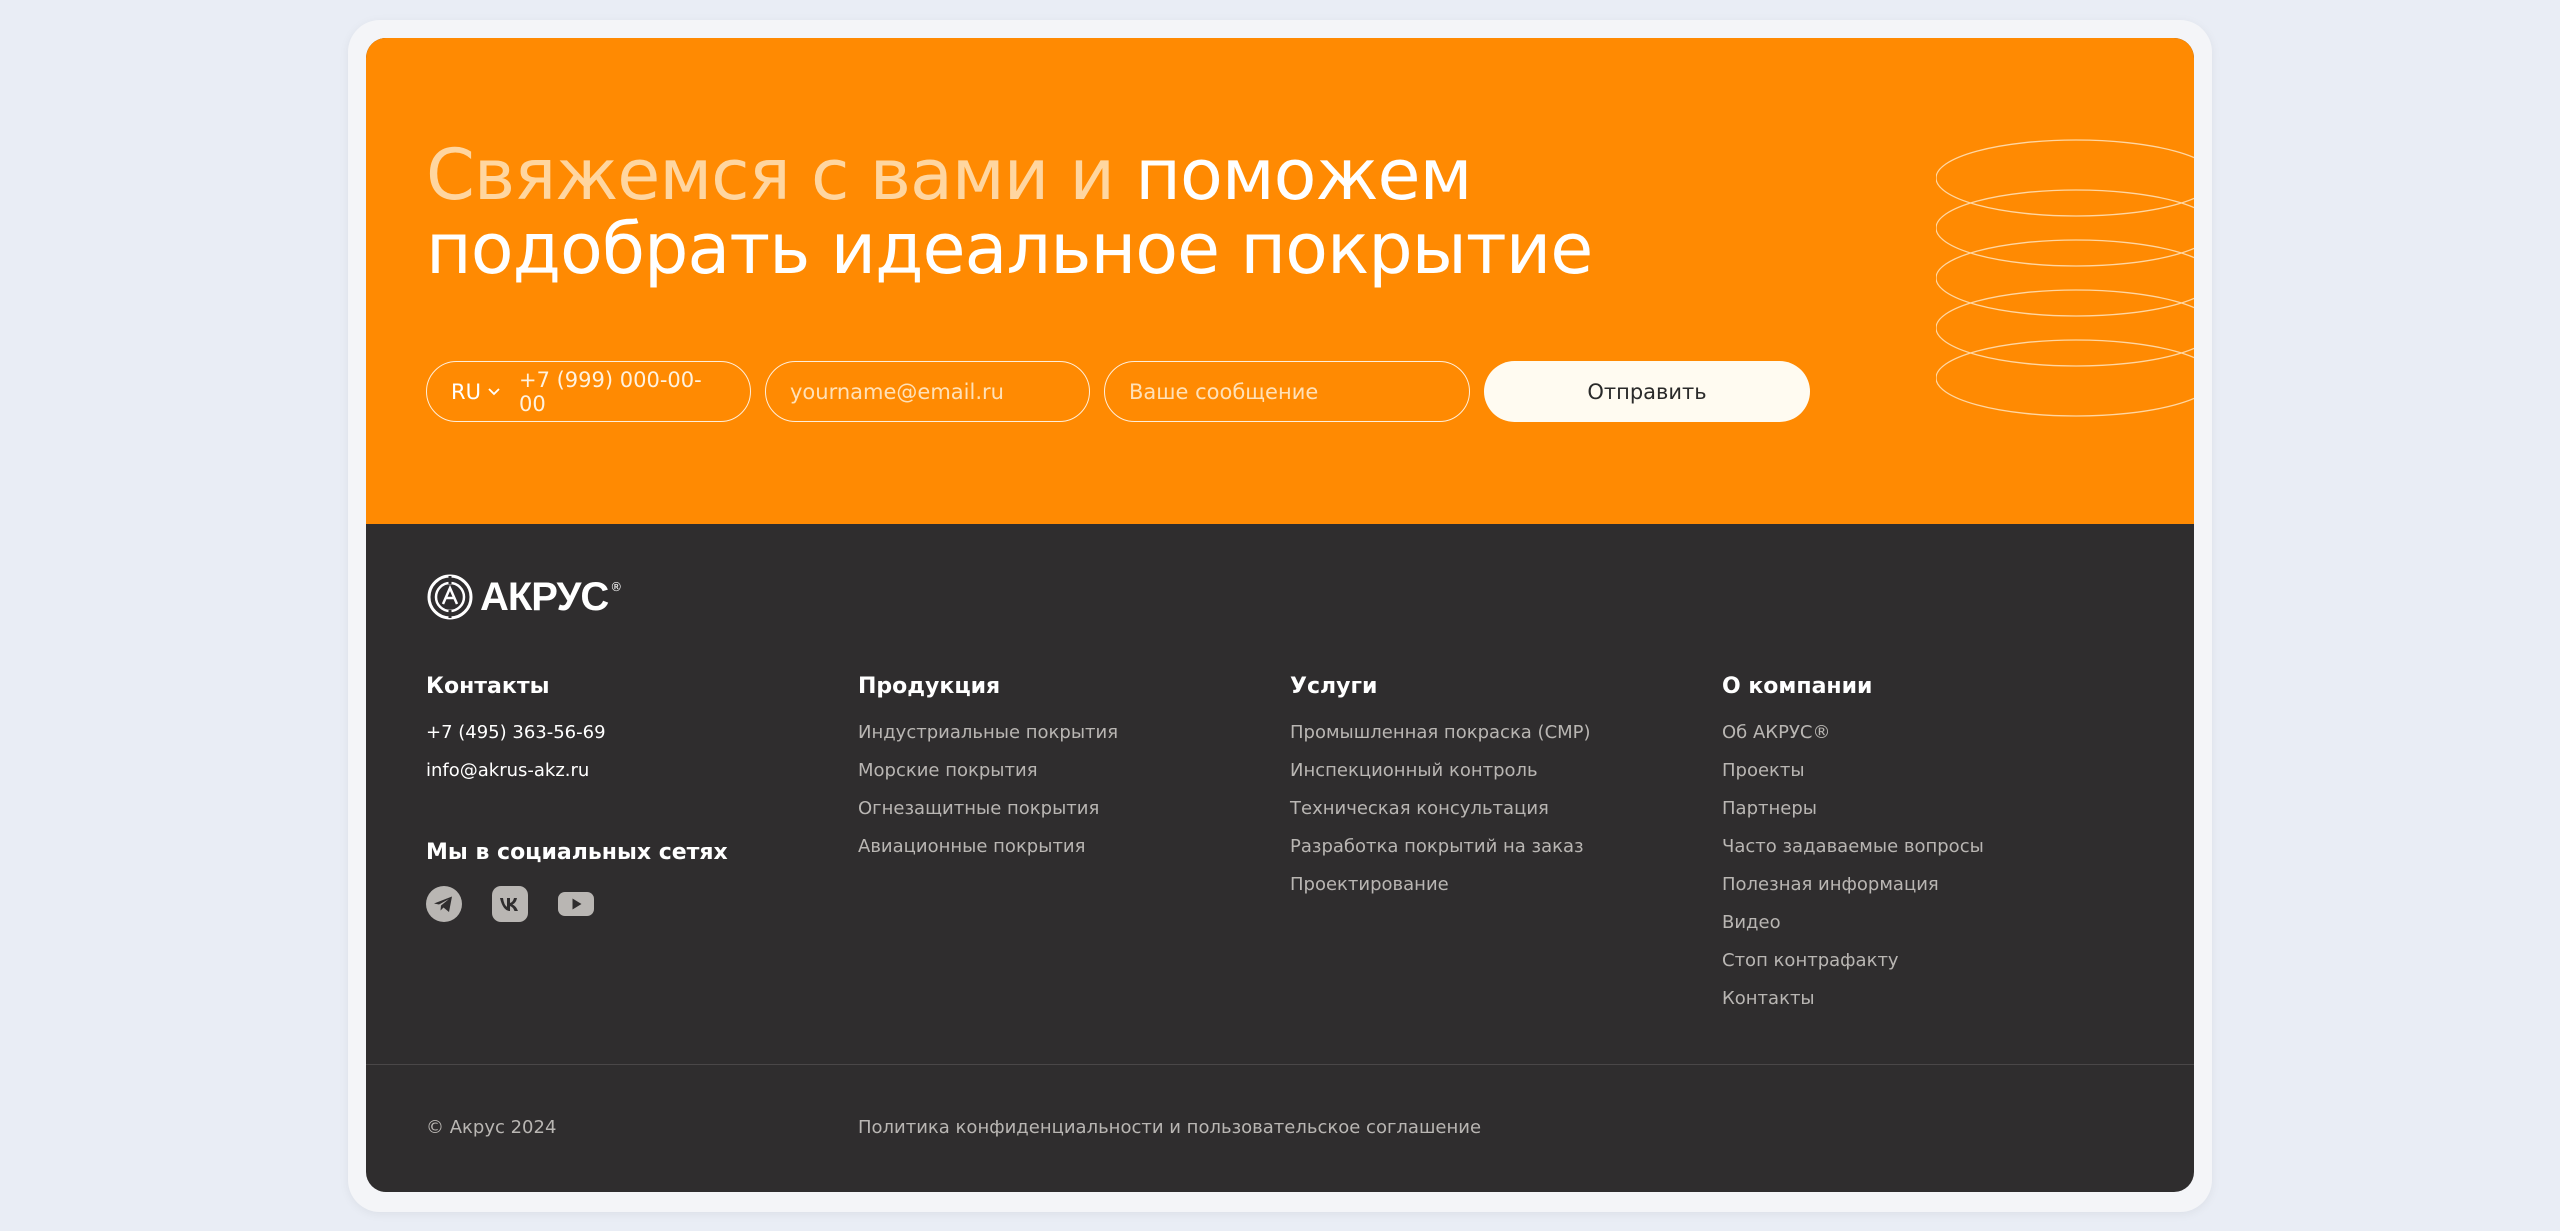  Describe the element at coordinates (988, 778) in the screenshot. I see `footer-link: Морские покрытия` at that location.